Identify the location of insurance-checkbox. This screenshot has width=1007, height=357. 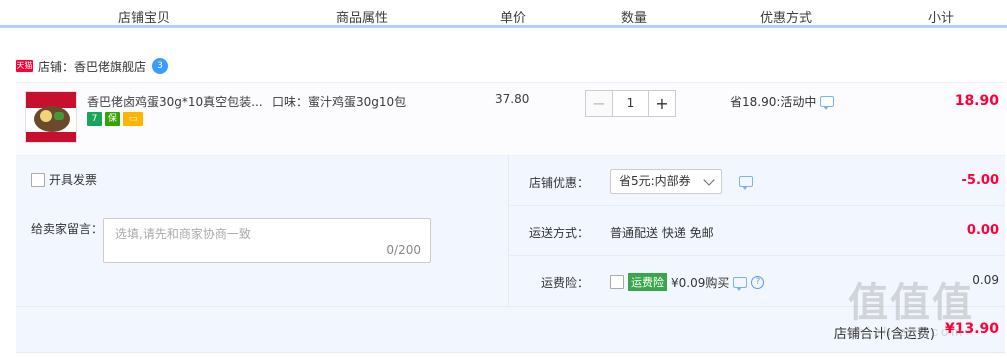
(617, 282).